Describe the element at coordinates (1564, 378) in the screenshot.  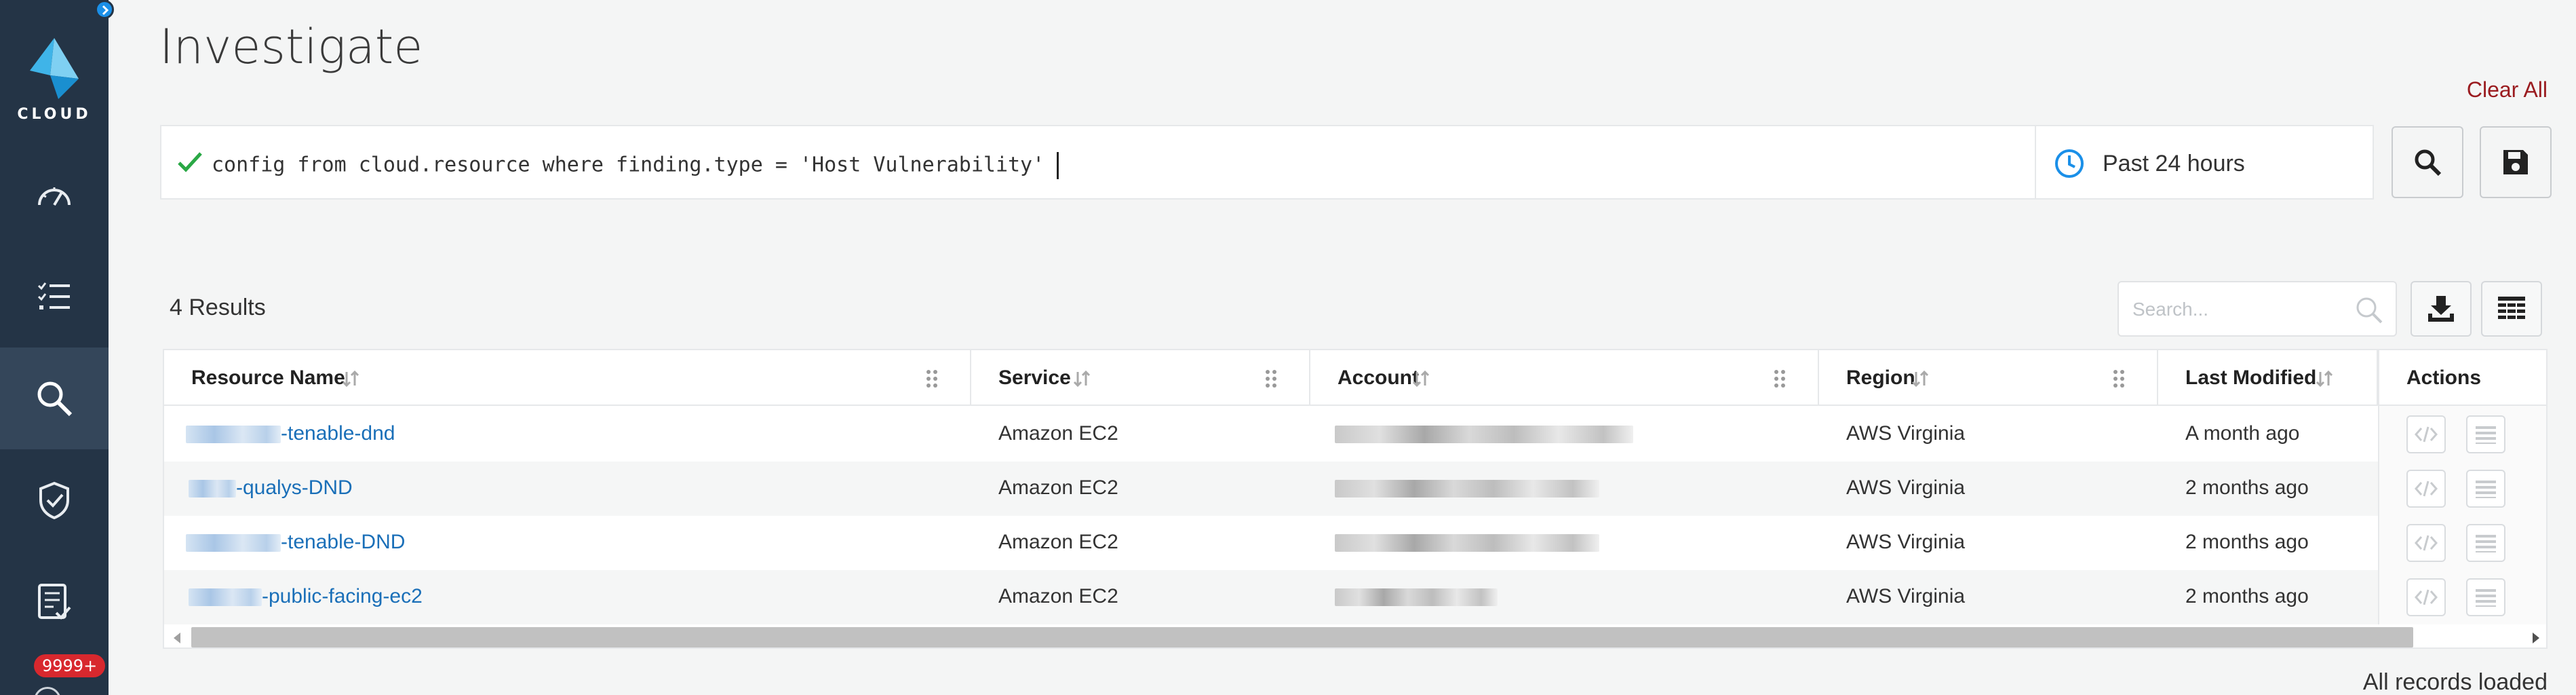
I see `column-header-account: Account` at that location.